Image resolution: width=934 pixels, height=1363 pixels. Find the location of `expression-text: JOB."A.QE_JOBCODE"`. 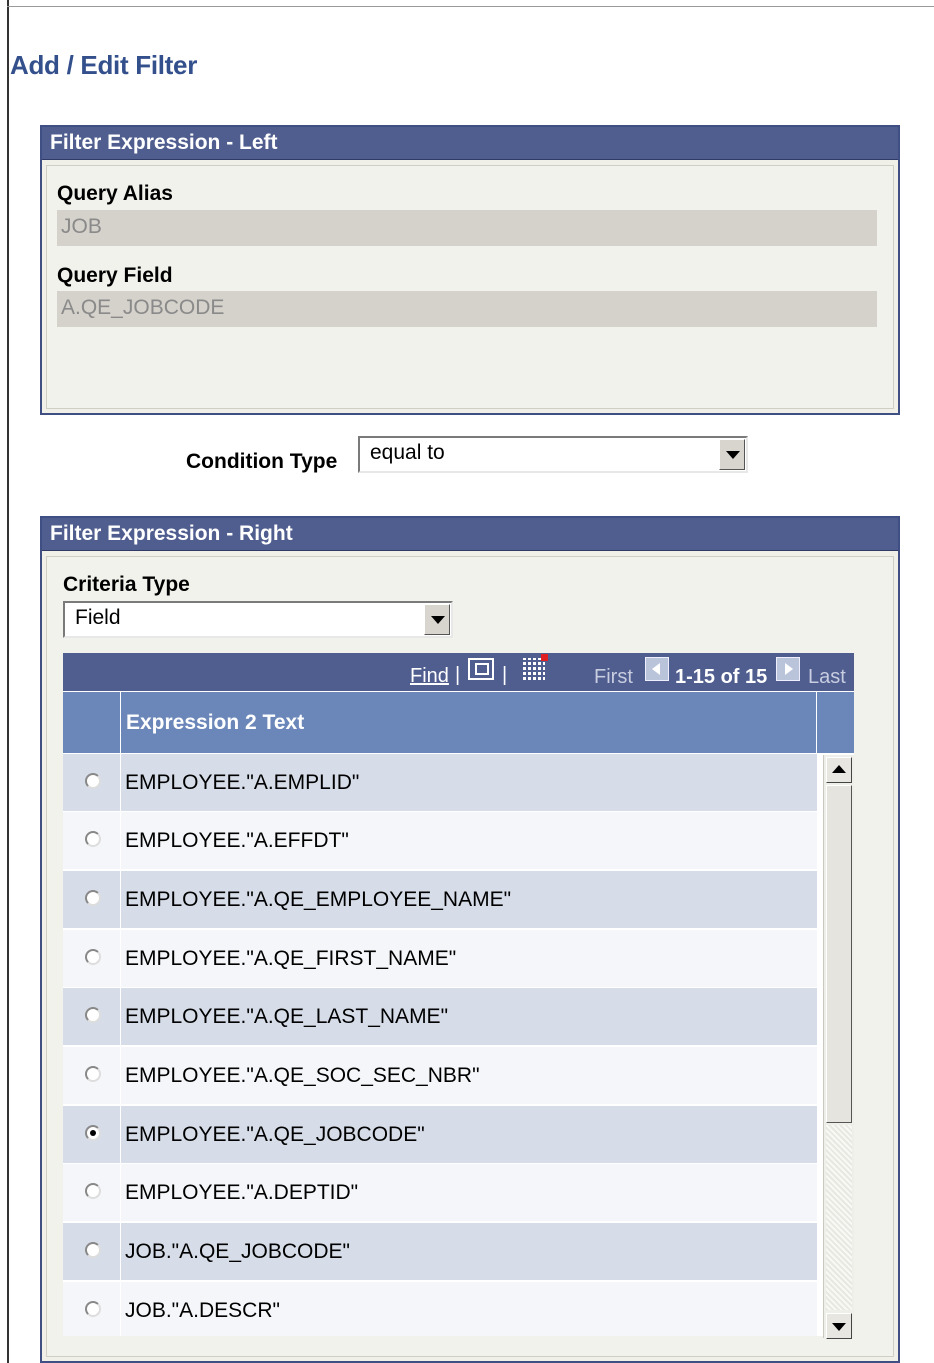

expression-text: JOB."A.QE_JOBCODE" is located at coordinates (237, 1251).